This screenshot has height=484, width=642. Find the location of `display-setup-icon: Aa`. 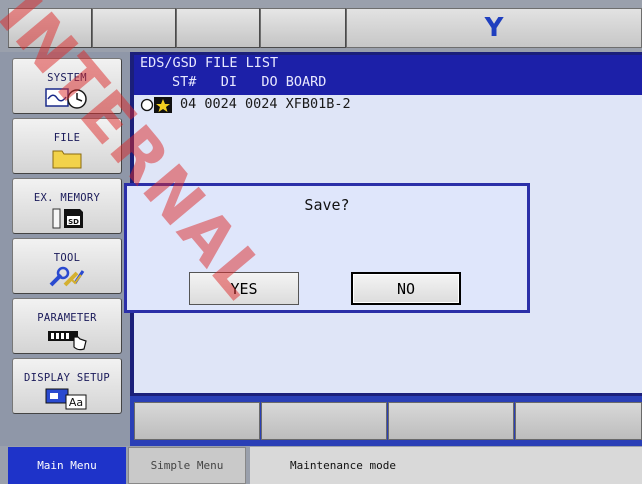

display-setup-icon: Aa is located at coordinates (67, 398).